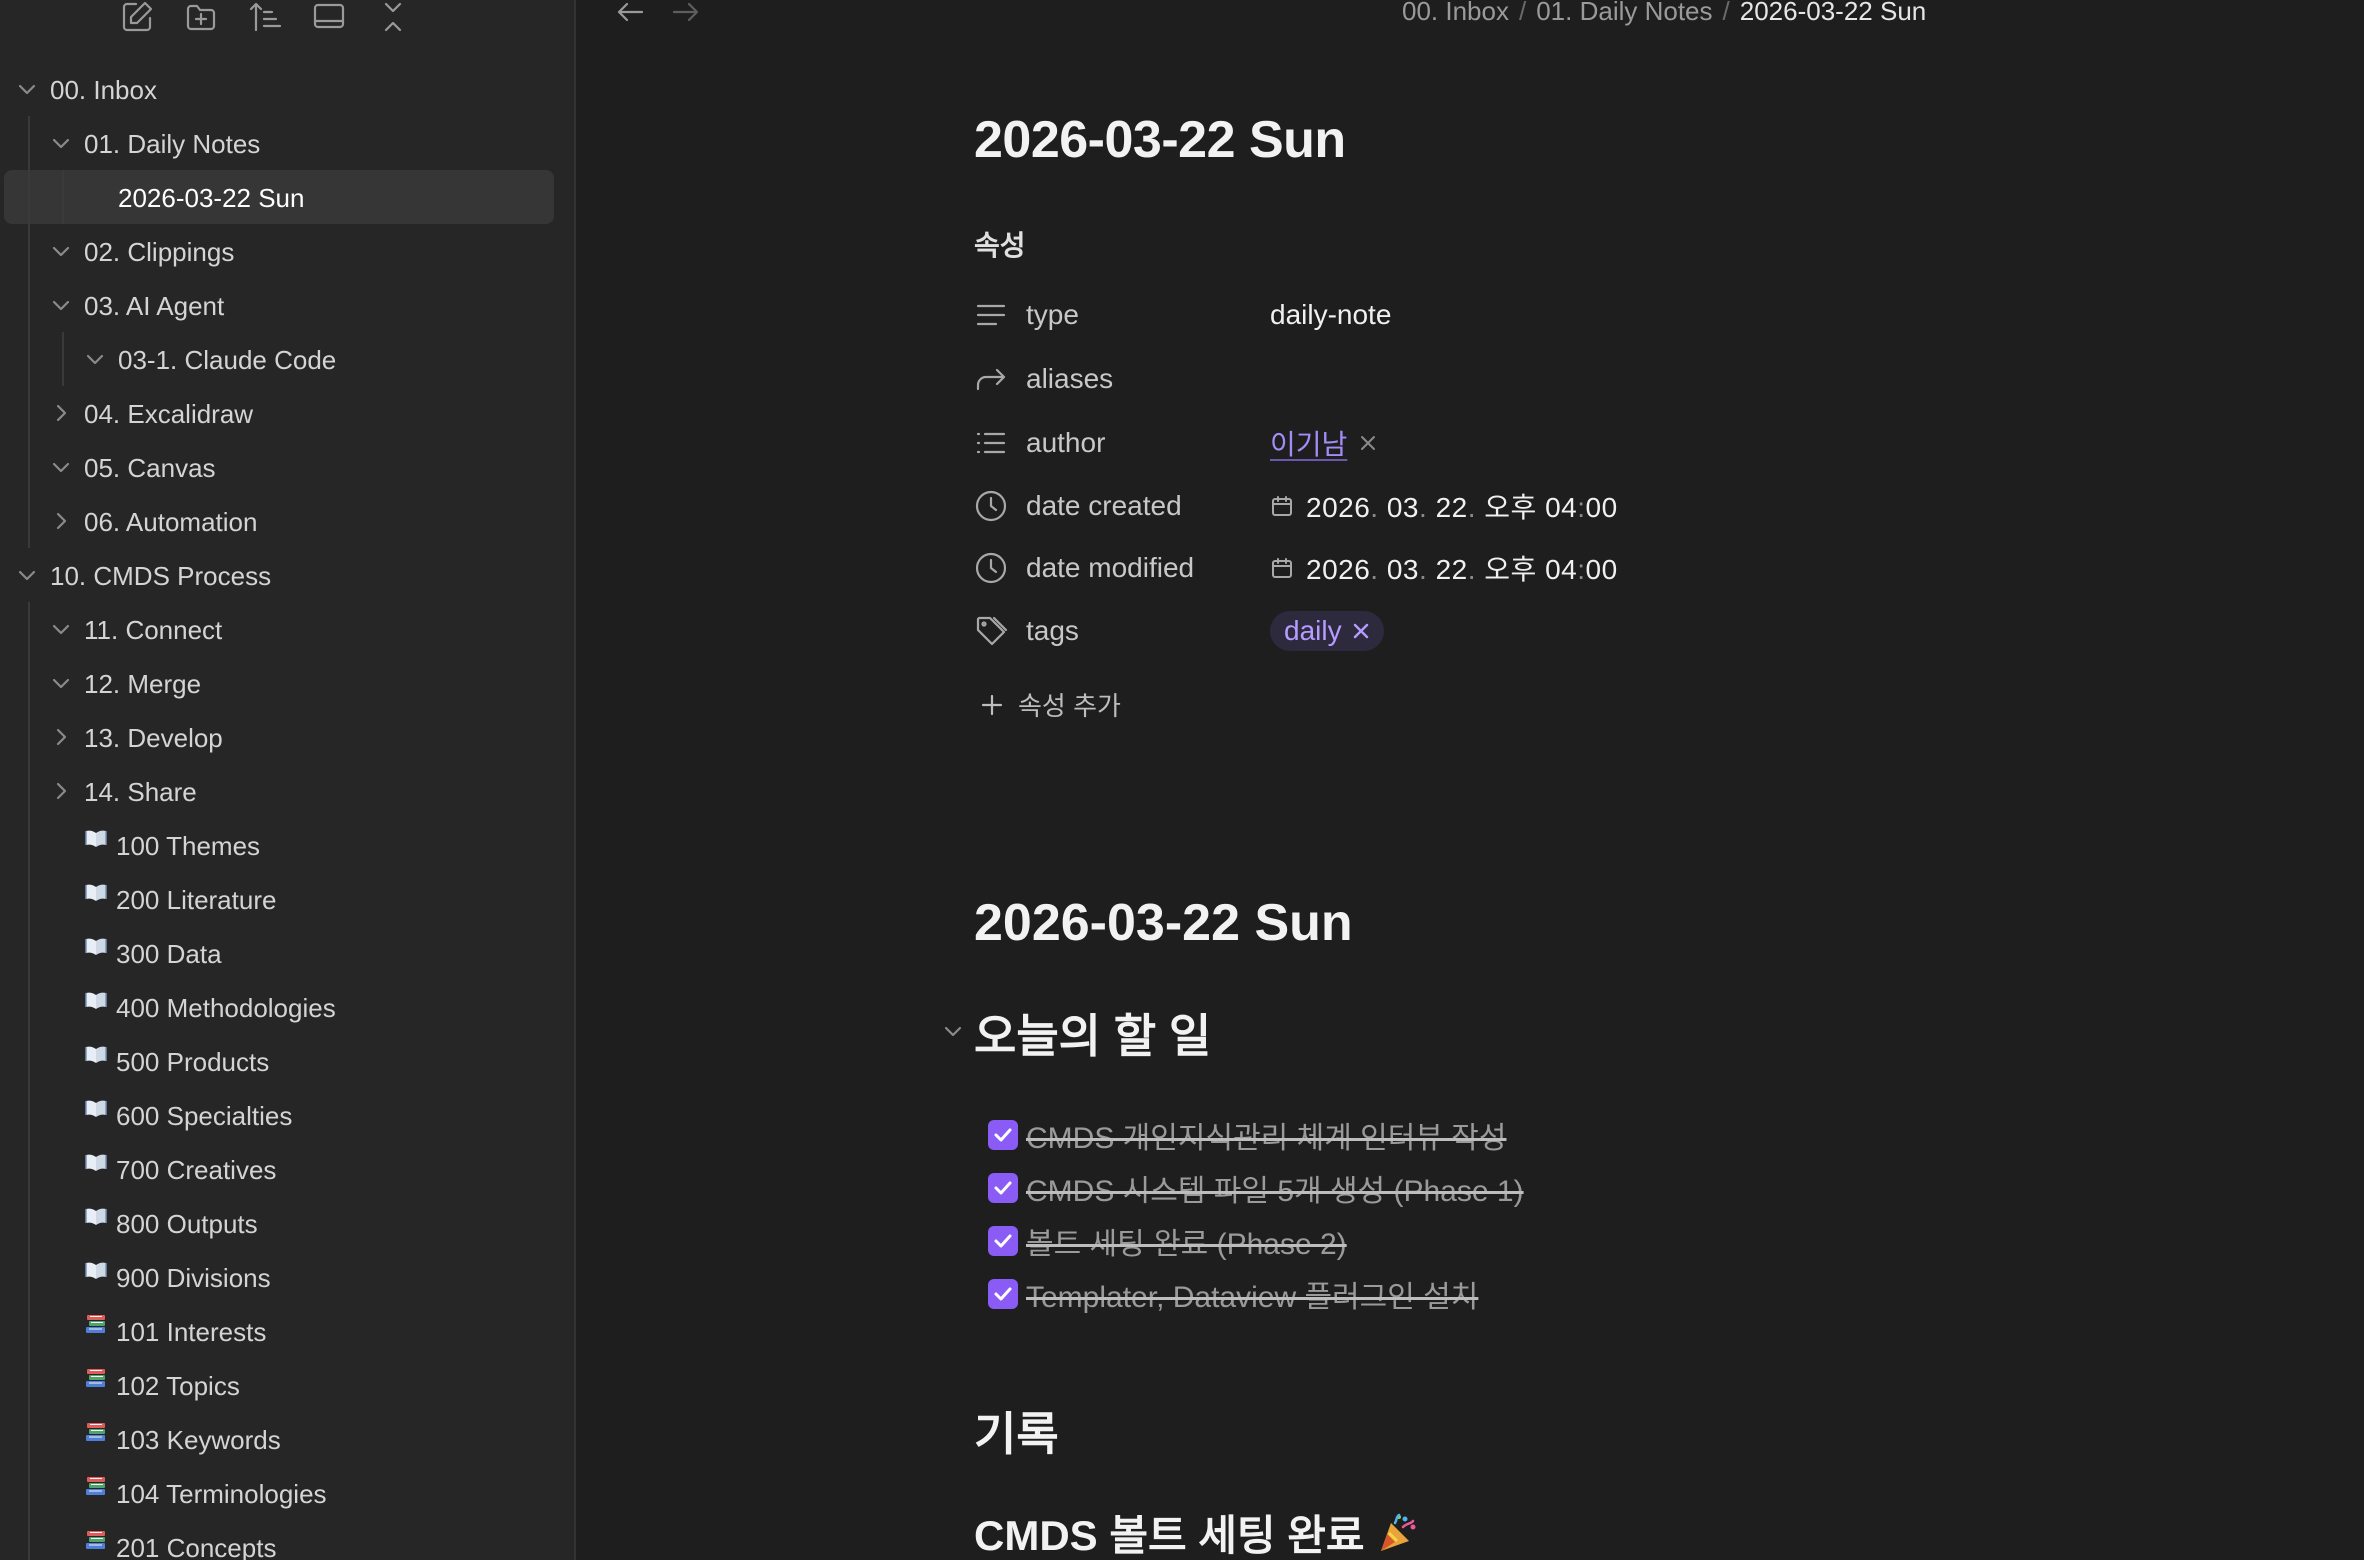 The width and height of the screenshot is (2364, 1560). Describe the element at coordinates (1160, 140) in the screenshot. I see `note-title: 2026-03-22 Sun` at that location.